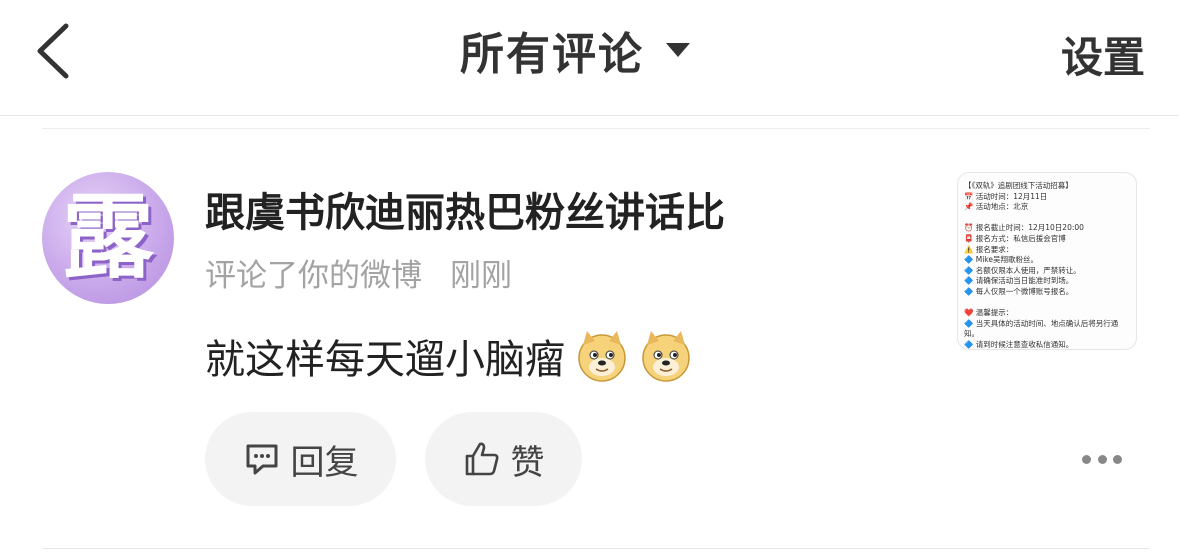  I want to click on settings-button: 设置, so click(1103, 54).